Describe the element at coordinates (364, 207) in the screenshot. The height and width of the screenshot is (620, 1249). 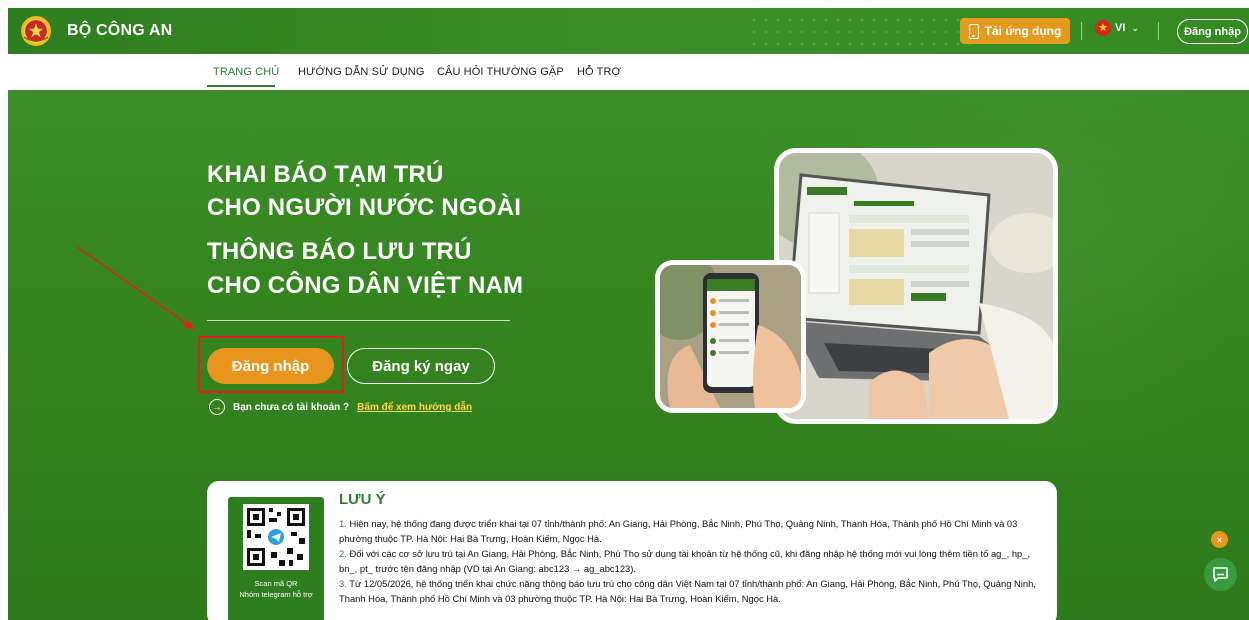
I see `hero-title-line2: CHO NGƯỜI NƯỚC NGOÀI` at that location.